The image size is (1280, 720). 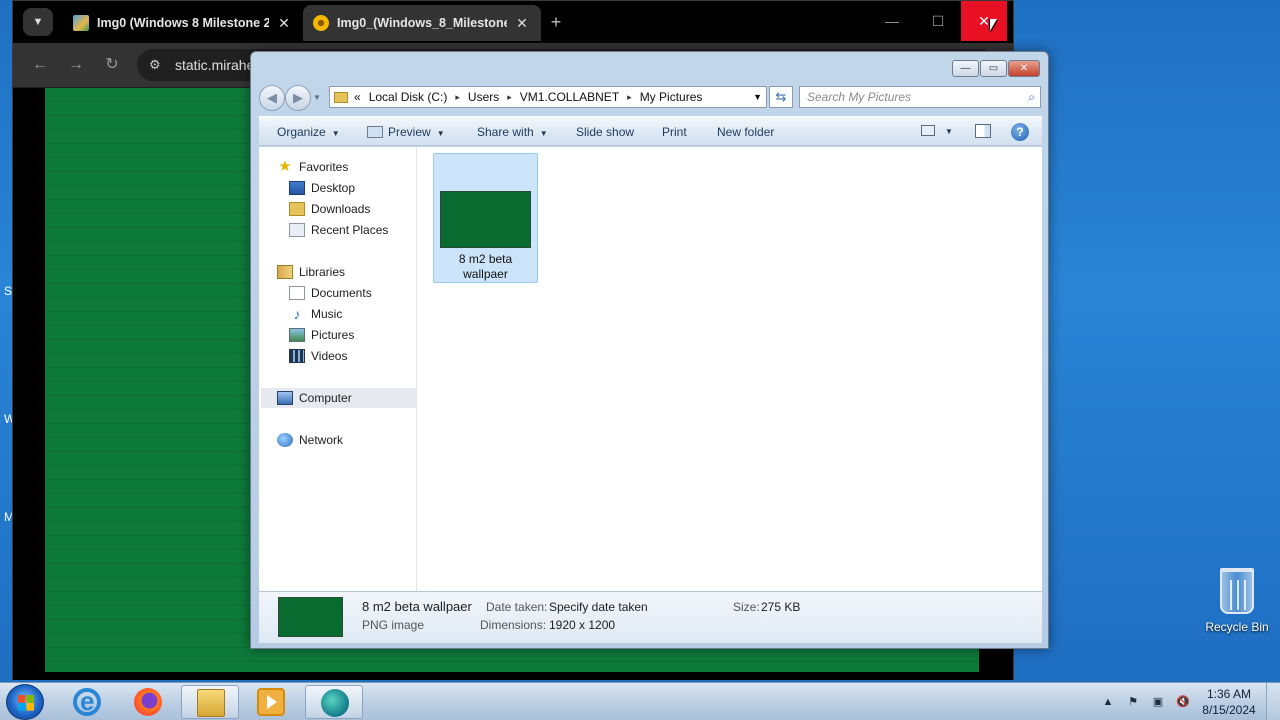 I want to click on documents-icon, so click(x=297, y=293).